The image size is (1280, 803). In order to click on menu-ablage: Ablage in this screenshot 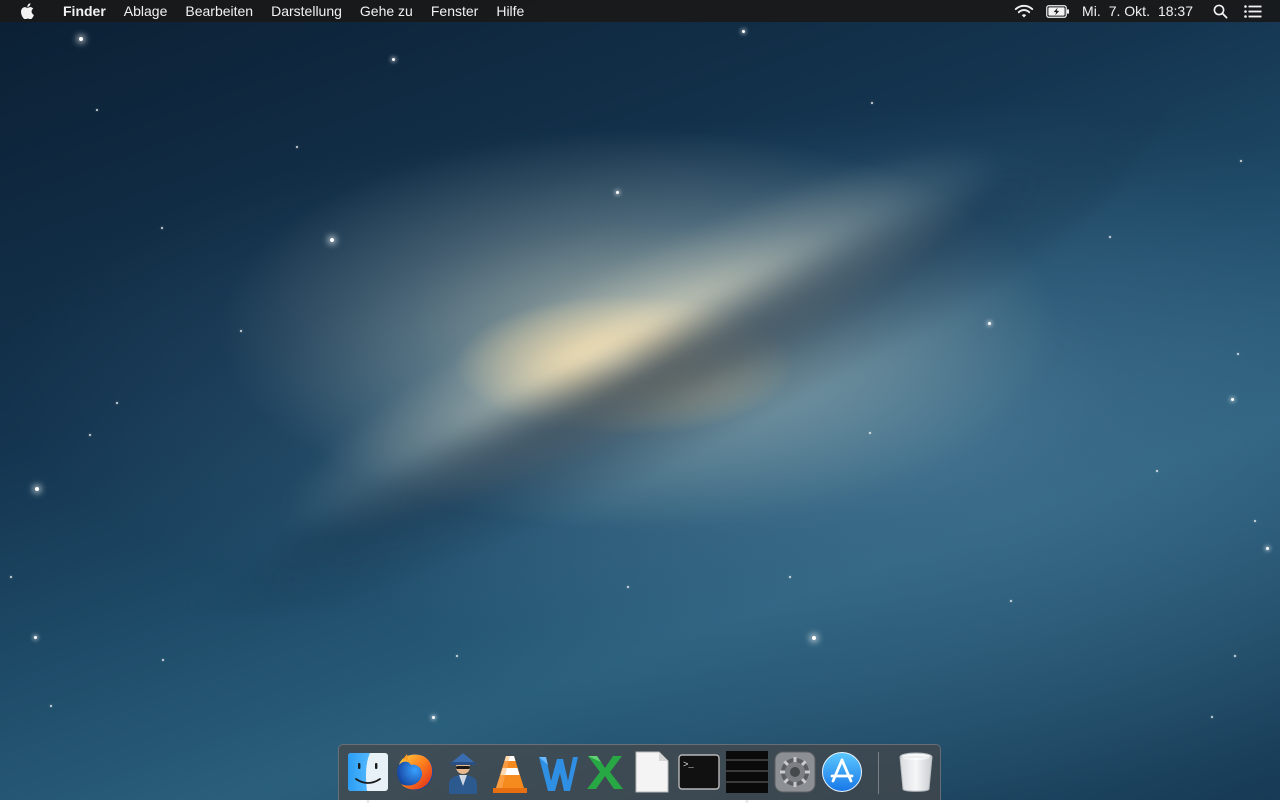, I will do `click(146, 11)`.